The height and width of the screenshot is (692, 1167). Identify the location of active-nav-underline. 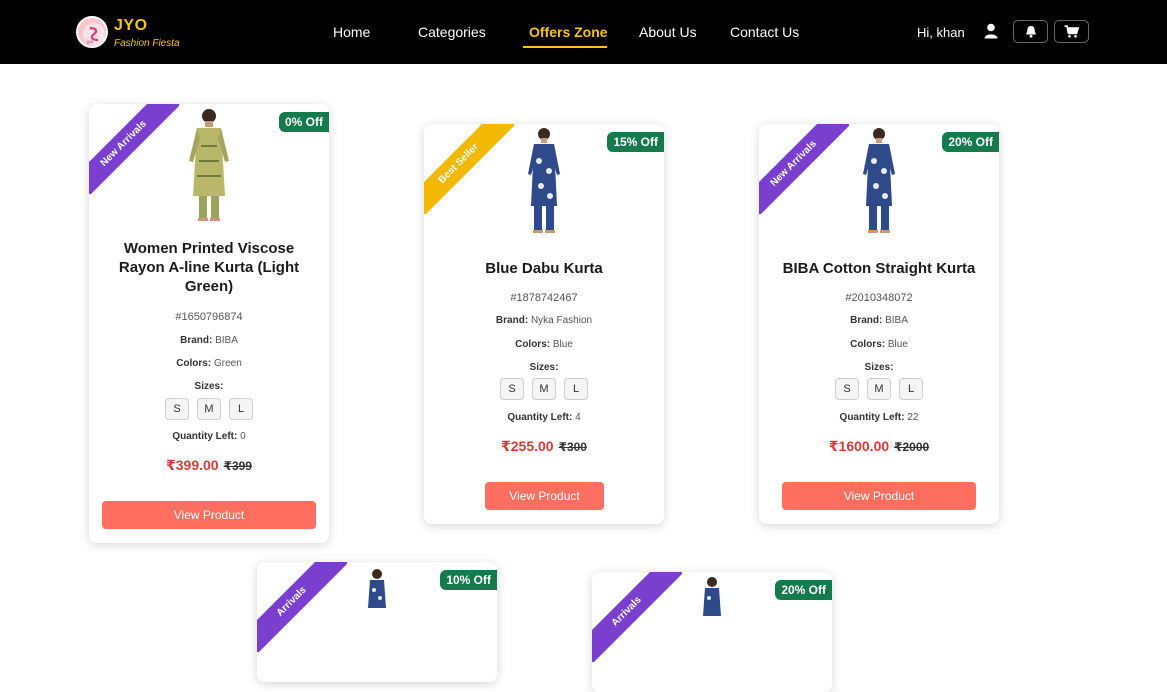
(565, 47).